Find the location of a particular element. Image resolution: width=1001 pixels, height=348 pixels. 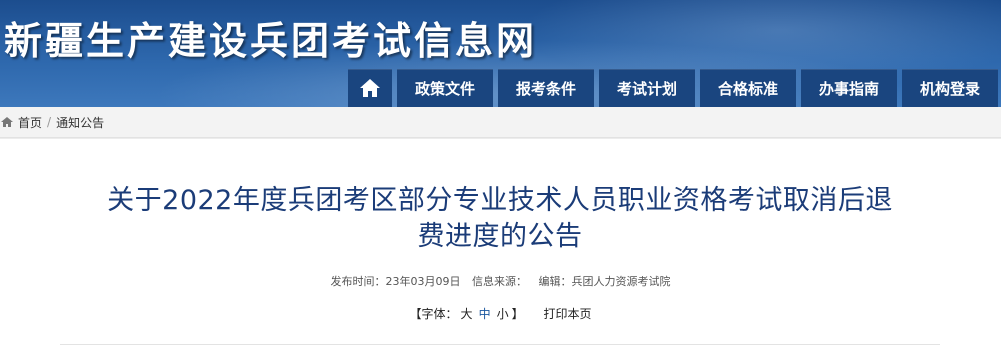

font-medium-button: 中 is located at coordinates (485, 314).